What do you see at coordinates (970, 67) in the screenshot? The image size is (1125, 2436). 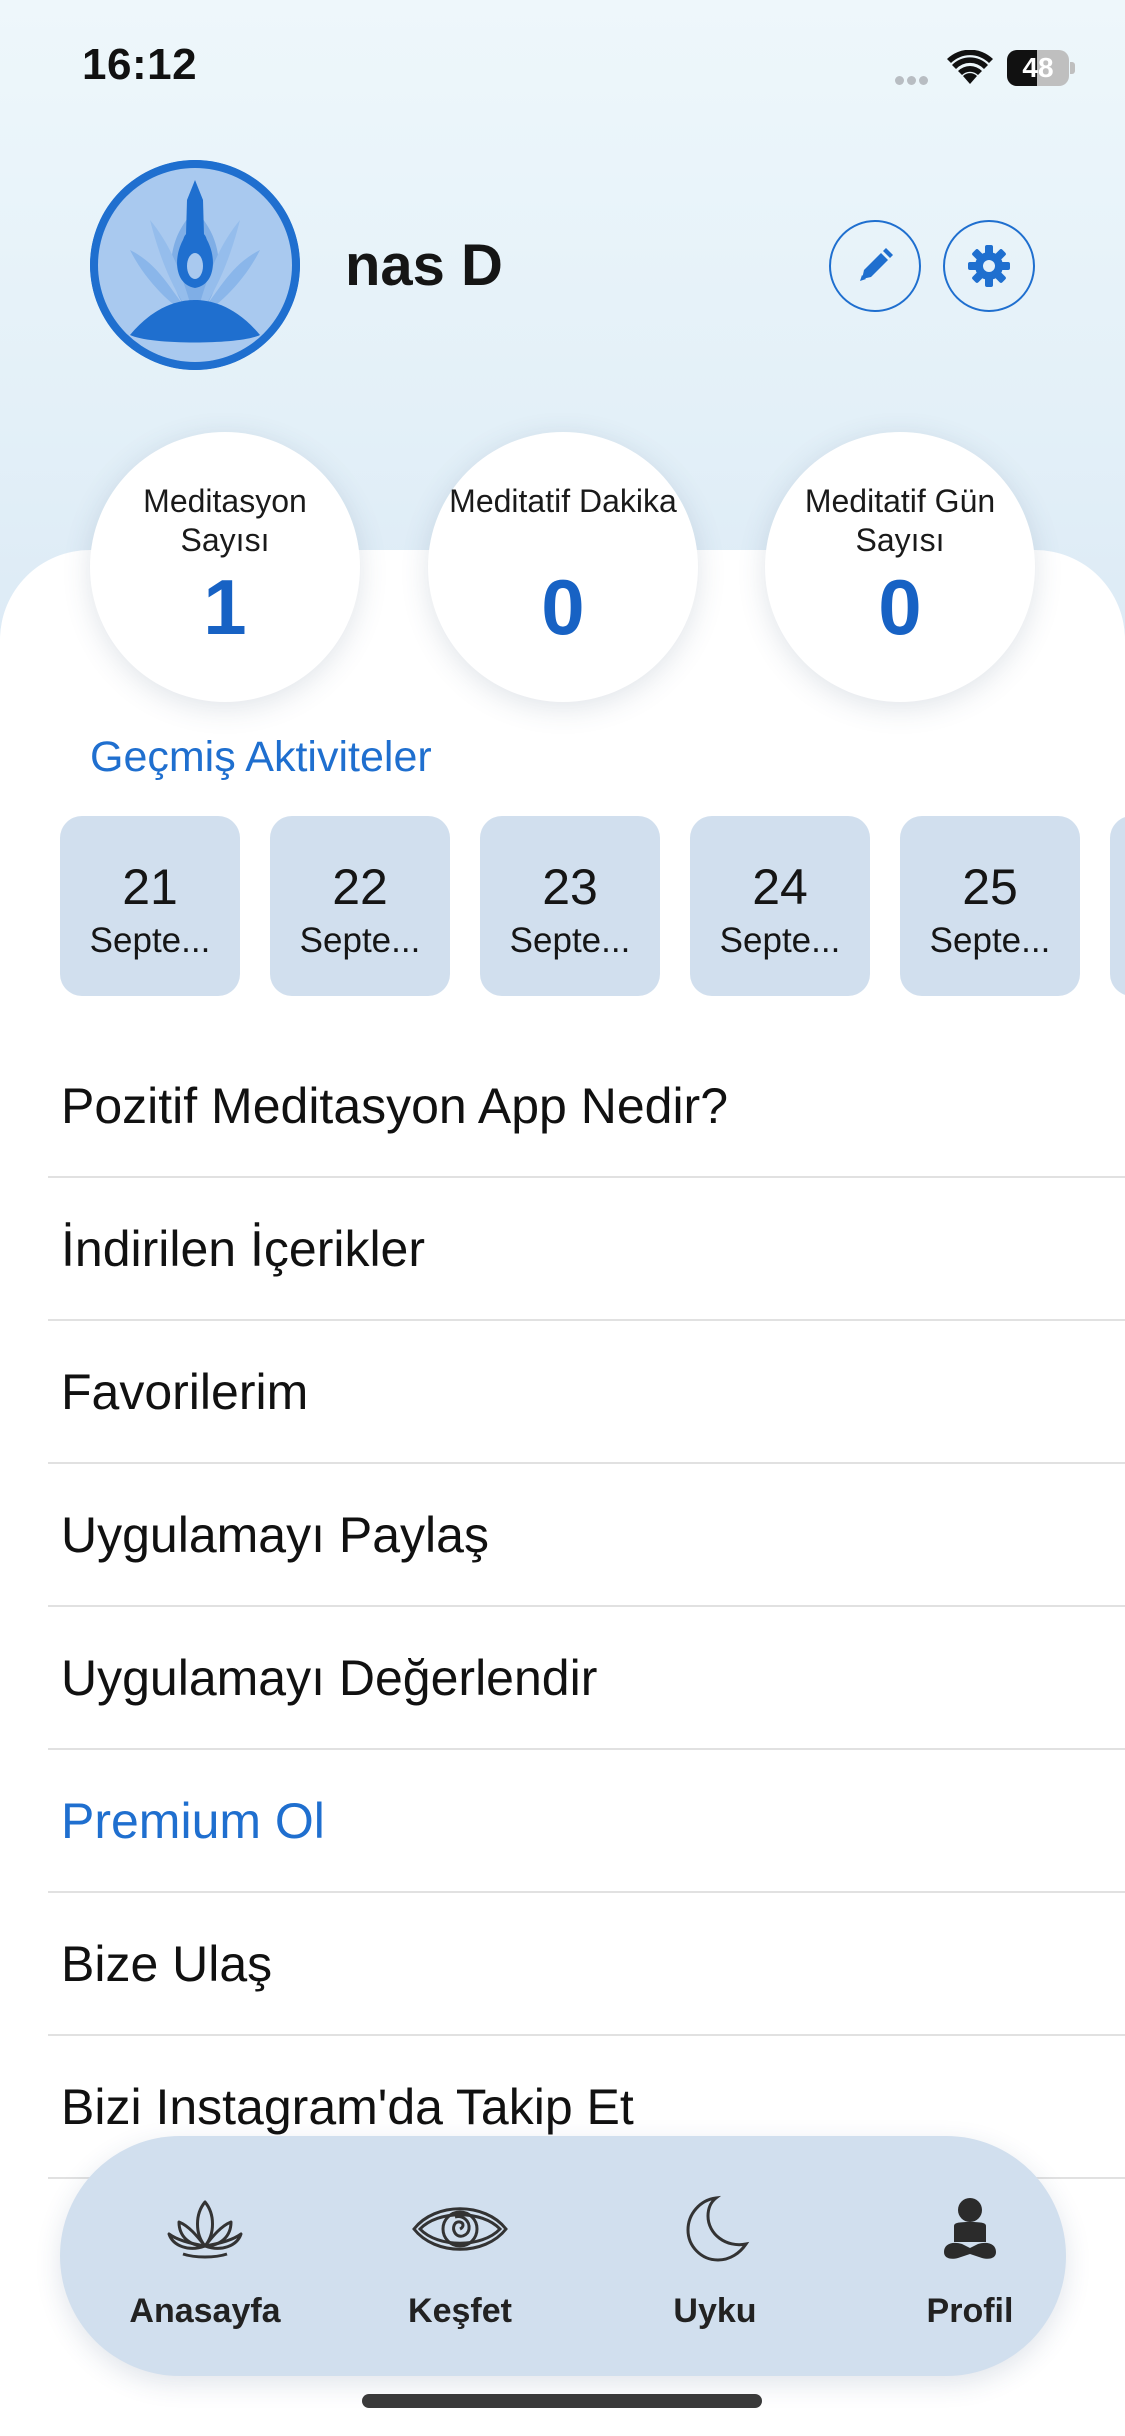 I see `wifi-icon` at bounding box center [970, 67].